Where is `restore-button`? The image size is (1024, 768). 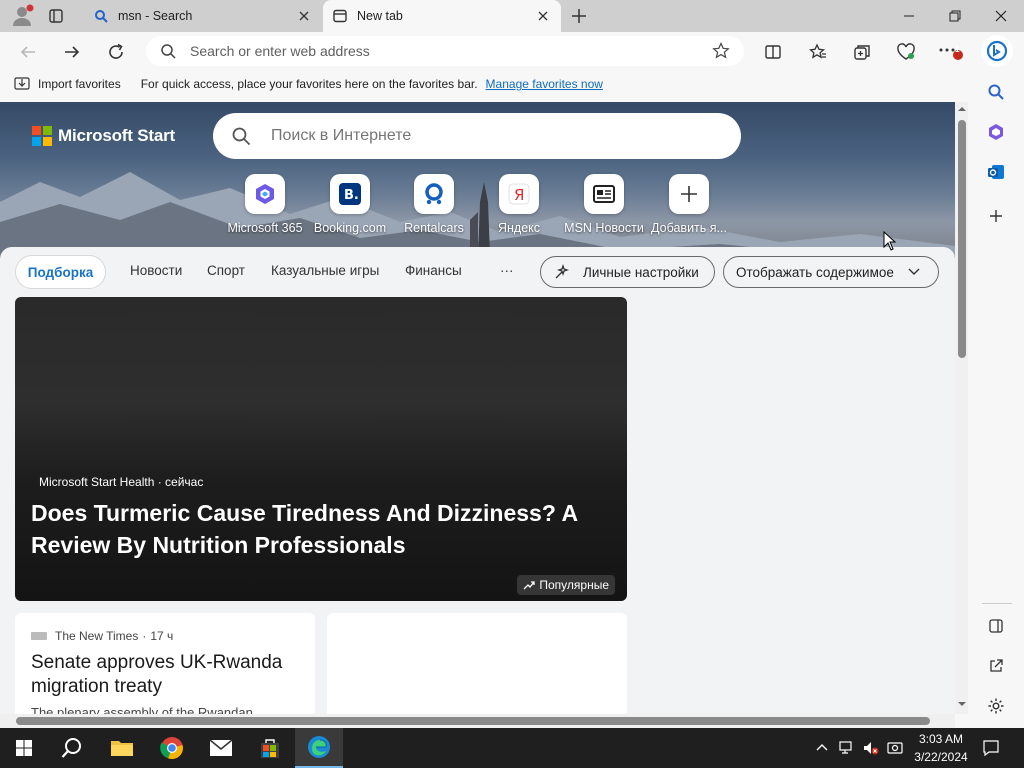 restore-button is located at coordinates (955, 16).